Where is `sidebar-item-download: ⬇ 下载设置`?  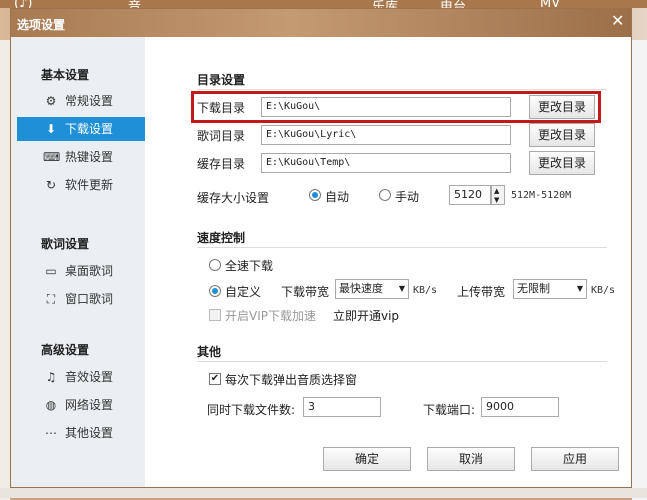
sidebar-item-download: ⬇ 下载设置 is located at coordinates (81, 129).